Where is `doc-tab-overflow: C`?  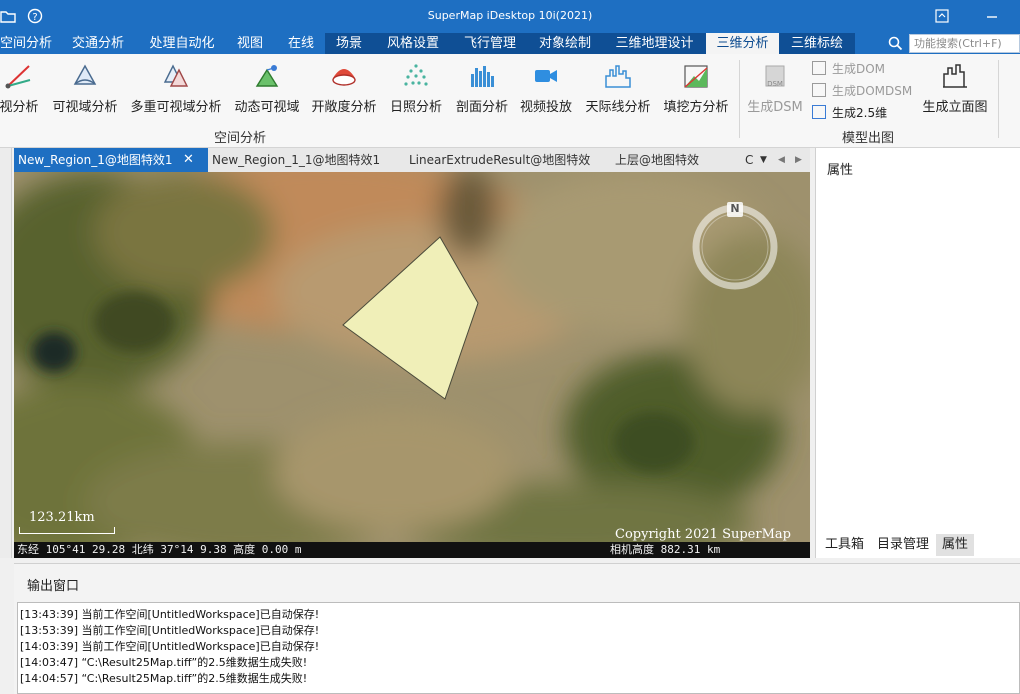
doc-tab-overflow: C is located at coordinates (749, 160).